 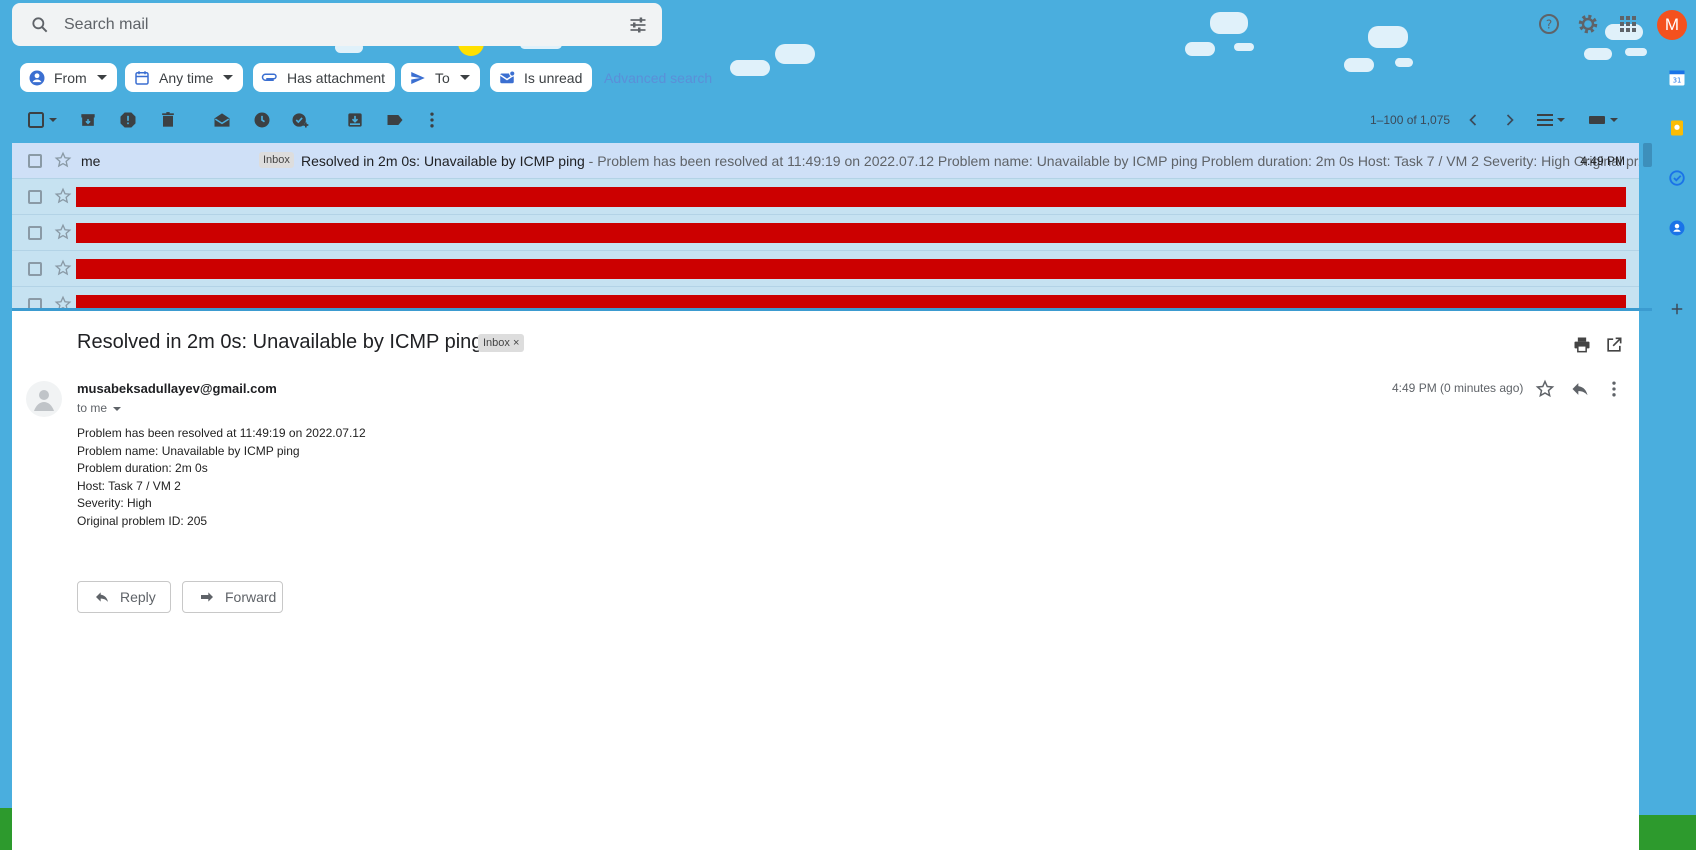 What do you see at coordinates (1410, 120) in the screenshot?
I see `pagination-range: 1–100 of 1,075` at bounding box center [1410, 120].